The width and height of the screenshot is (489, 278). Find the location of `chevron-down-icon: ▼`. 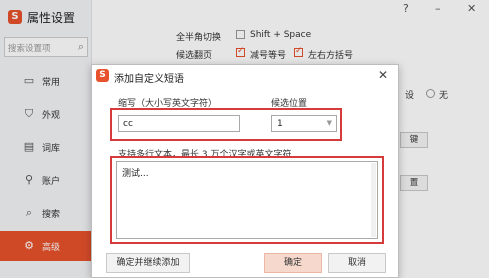

chevron-down-icon: ▼ is located at coordinates (329, 123).